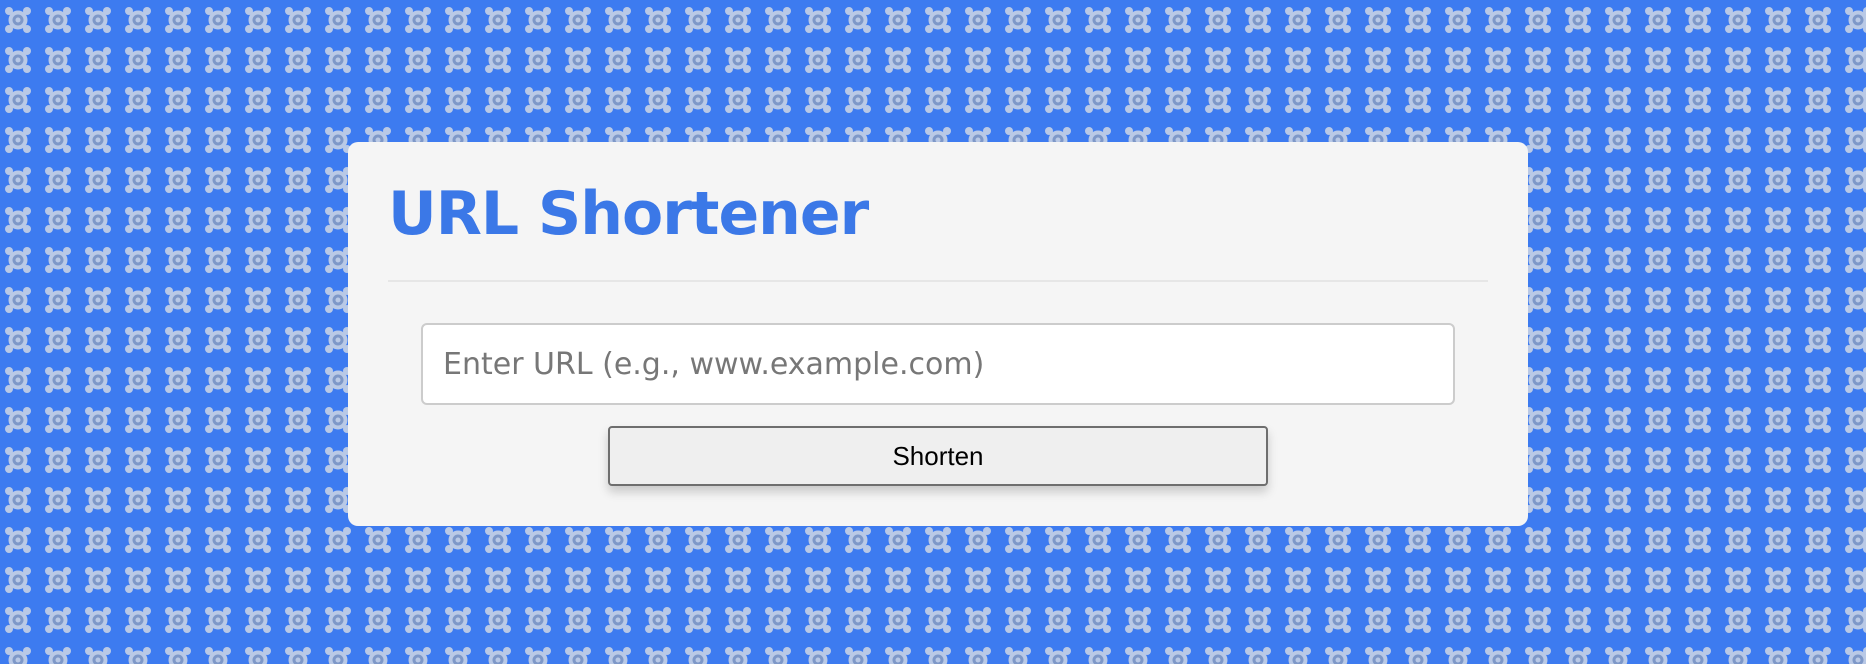  What do you see at coordinates (938, 456) in the screenshot?
I see `shorten-button: Shorten` at bounding box center [938, 456].